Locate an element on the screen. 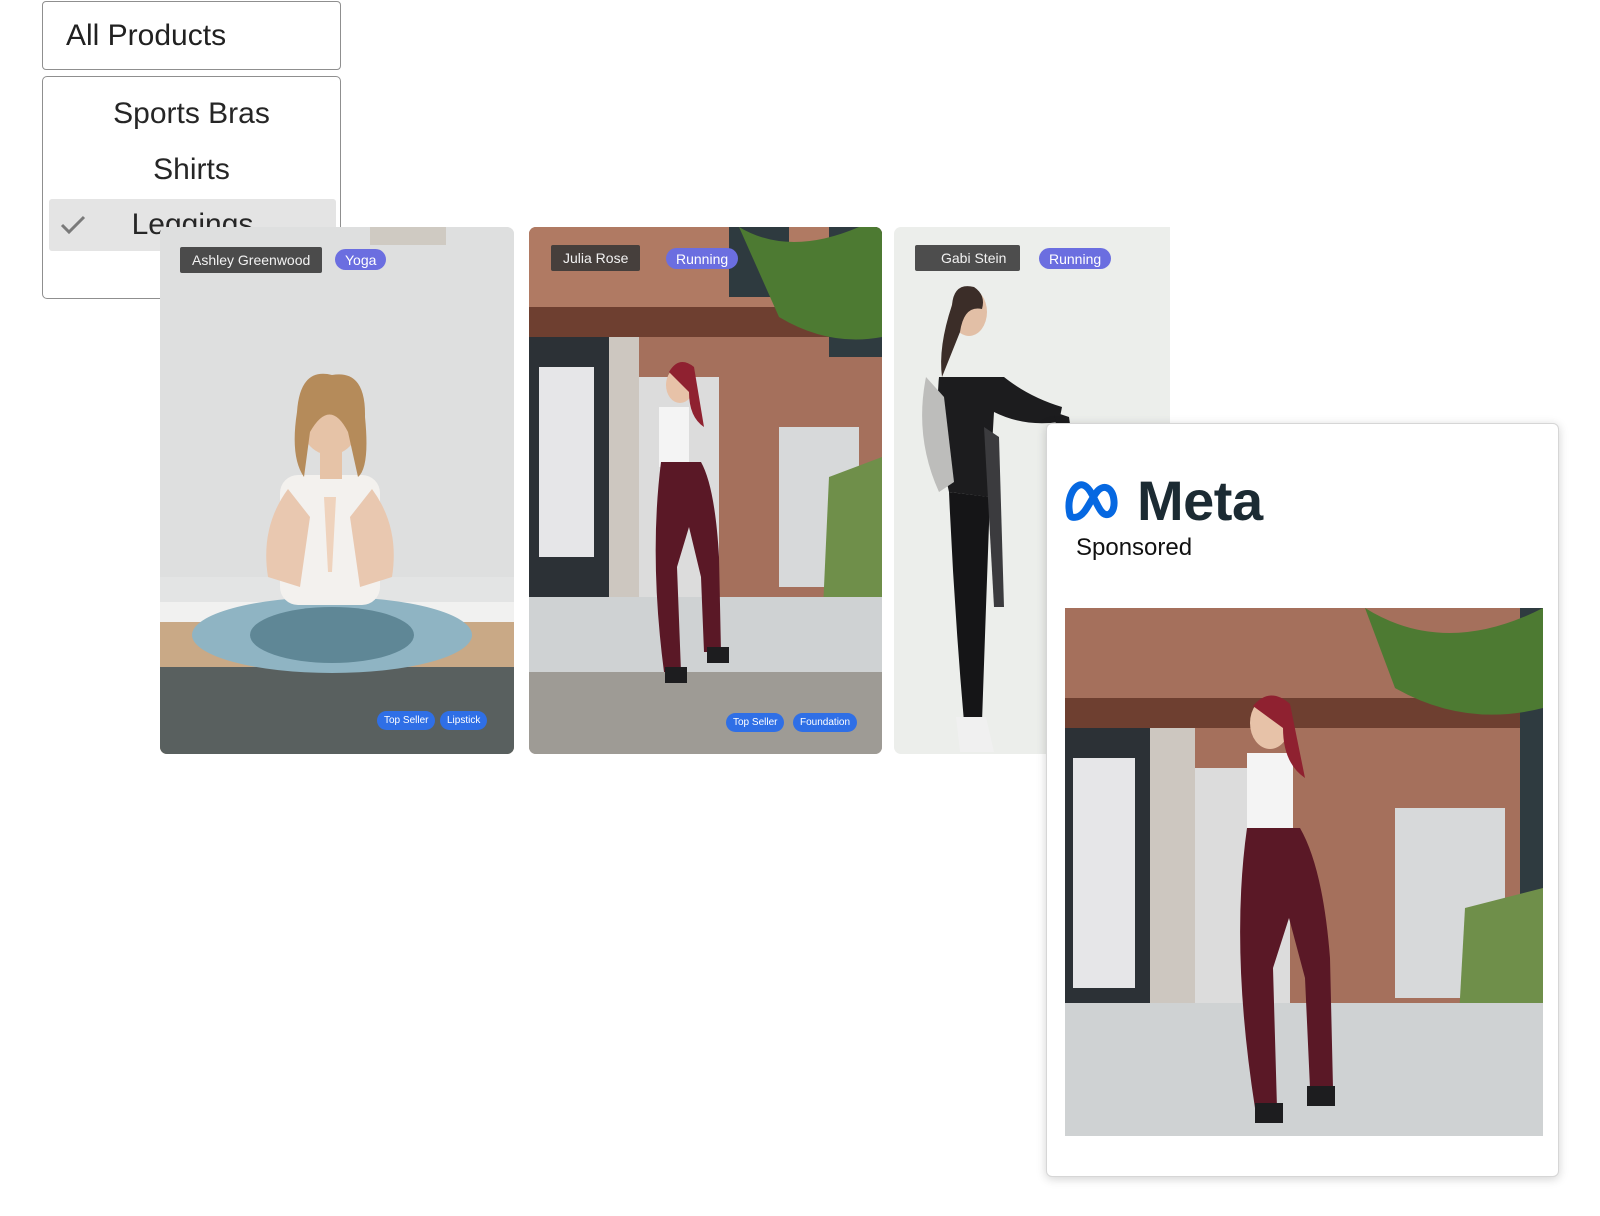 This screenshot has height=1216, width=1600. creator-name: Julia Rose is located at coordinates (596, 258).